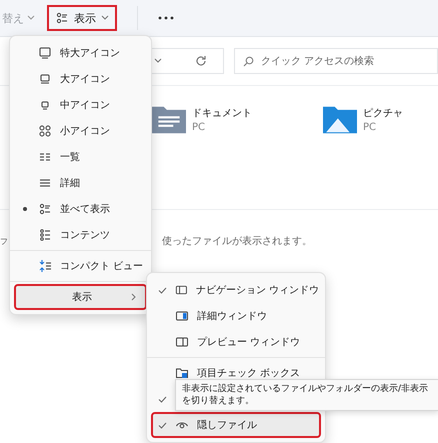  I want to click on recent-hint-text: フ, so click(4, 241).